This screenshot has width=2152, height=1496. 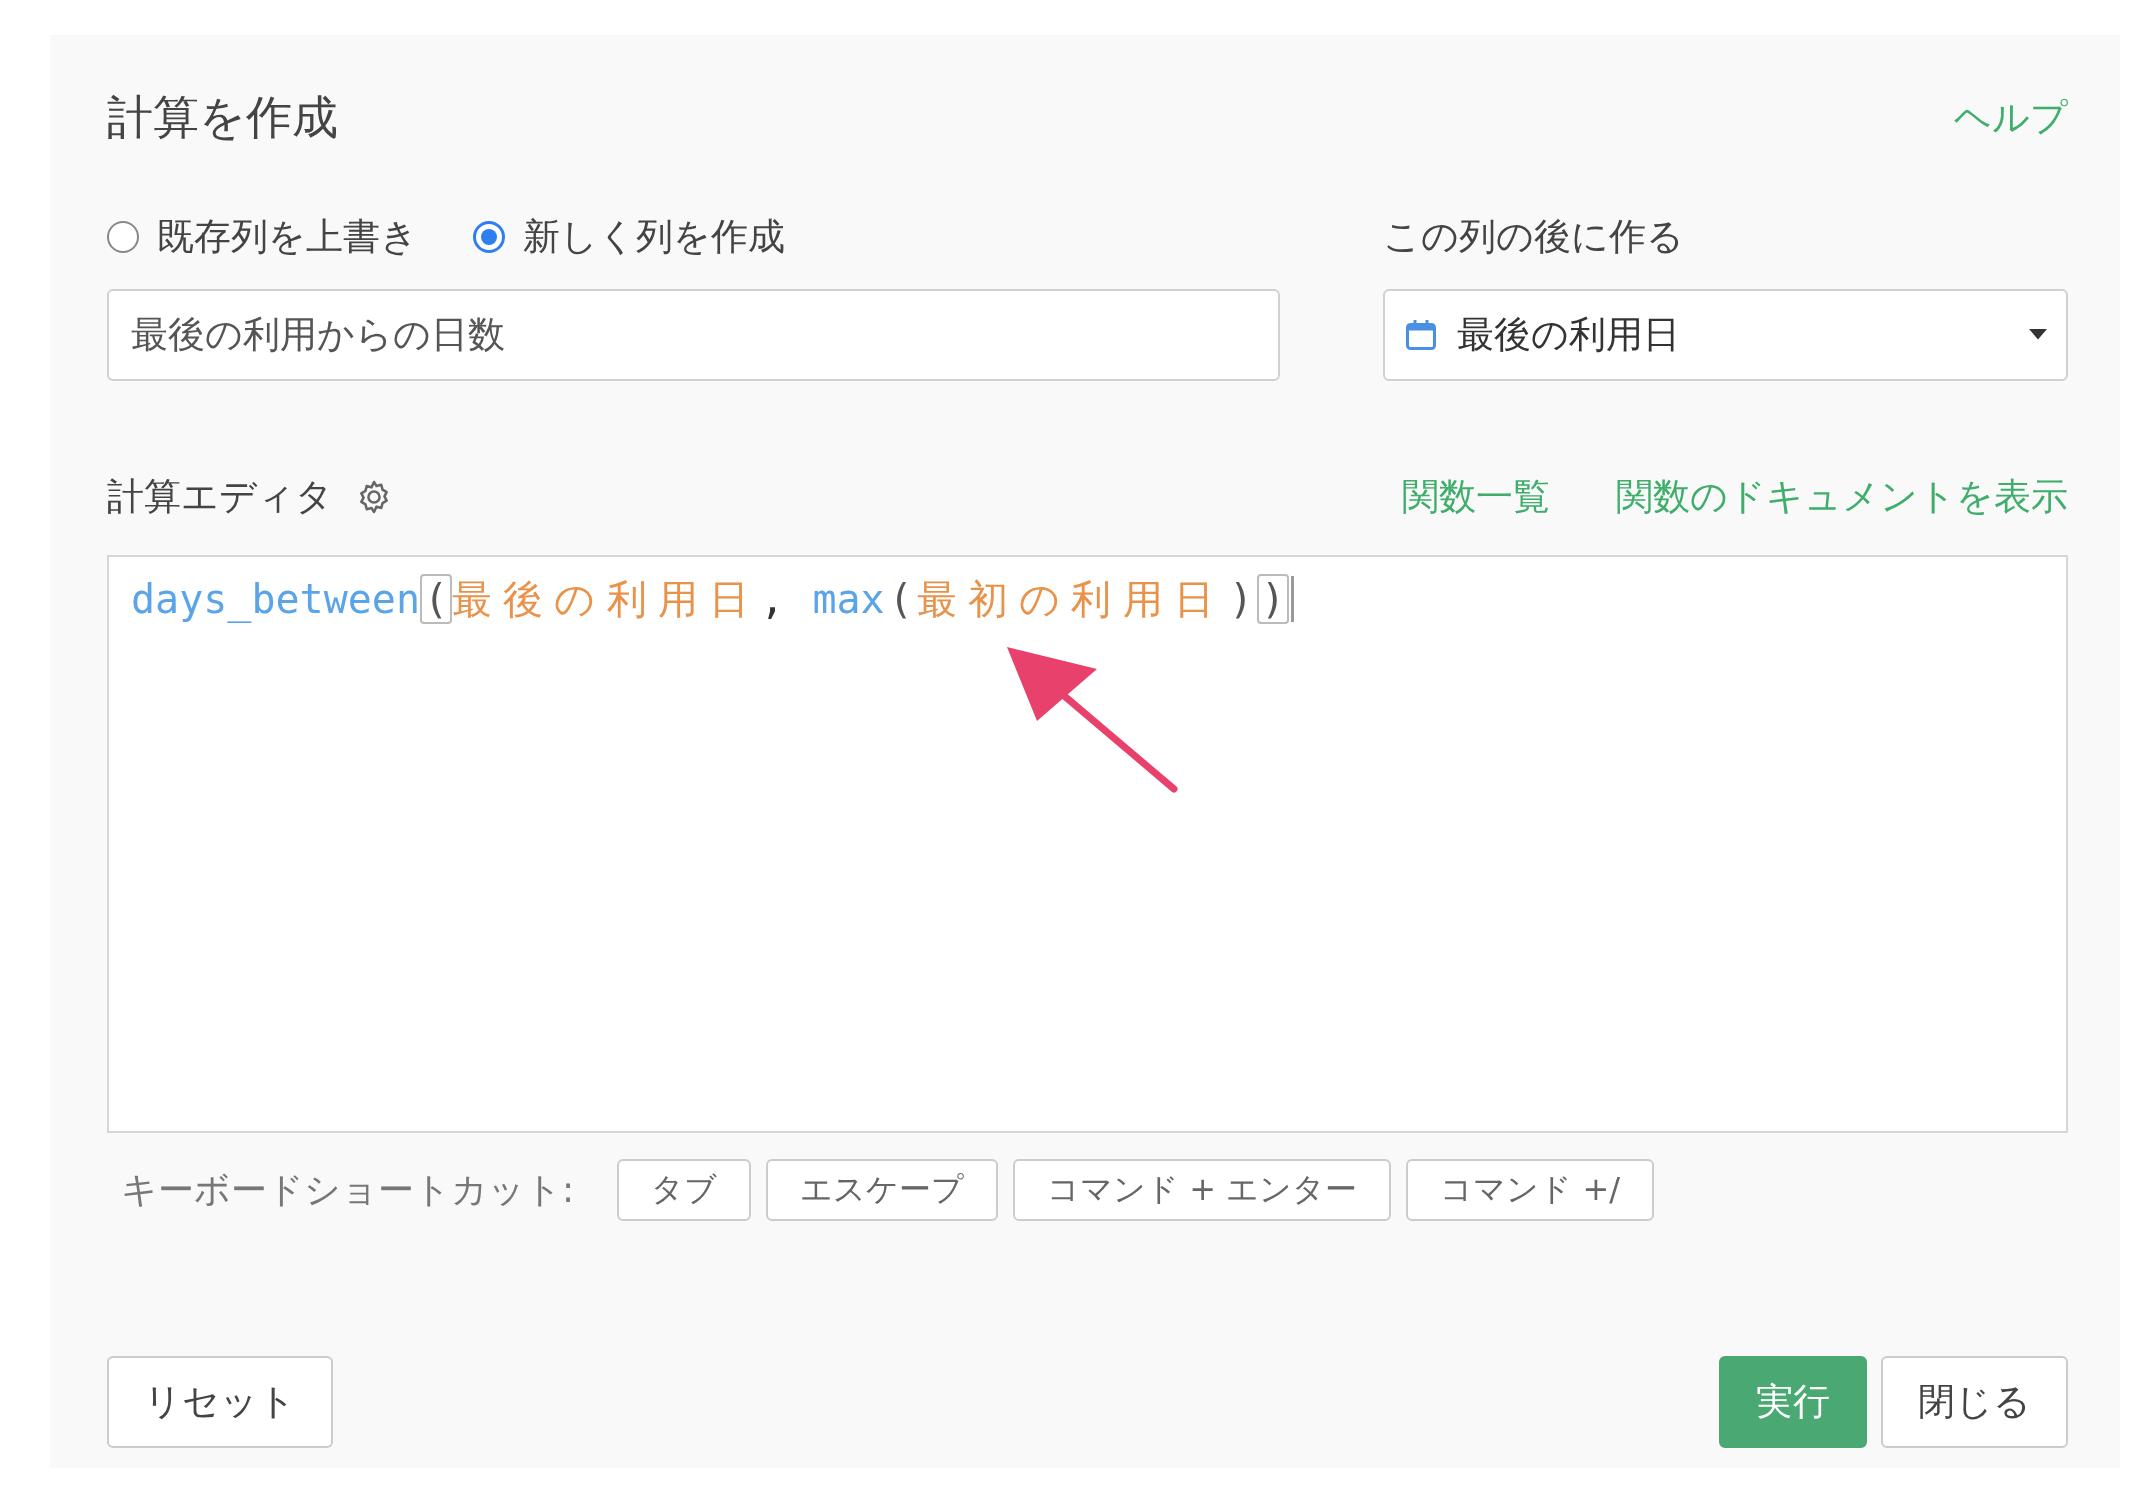 I want to click on code-comma: ,, so click(x=772, y=599).